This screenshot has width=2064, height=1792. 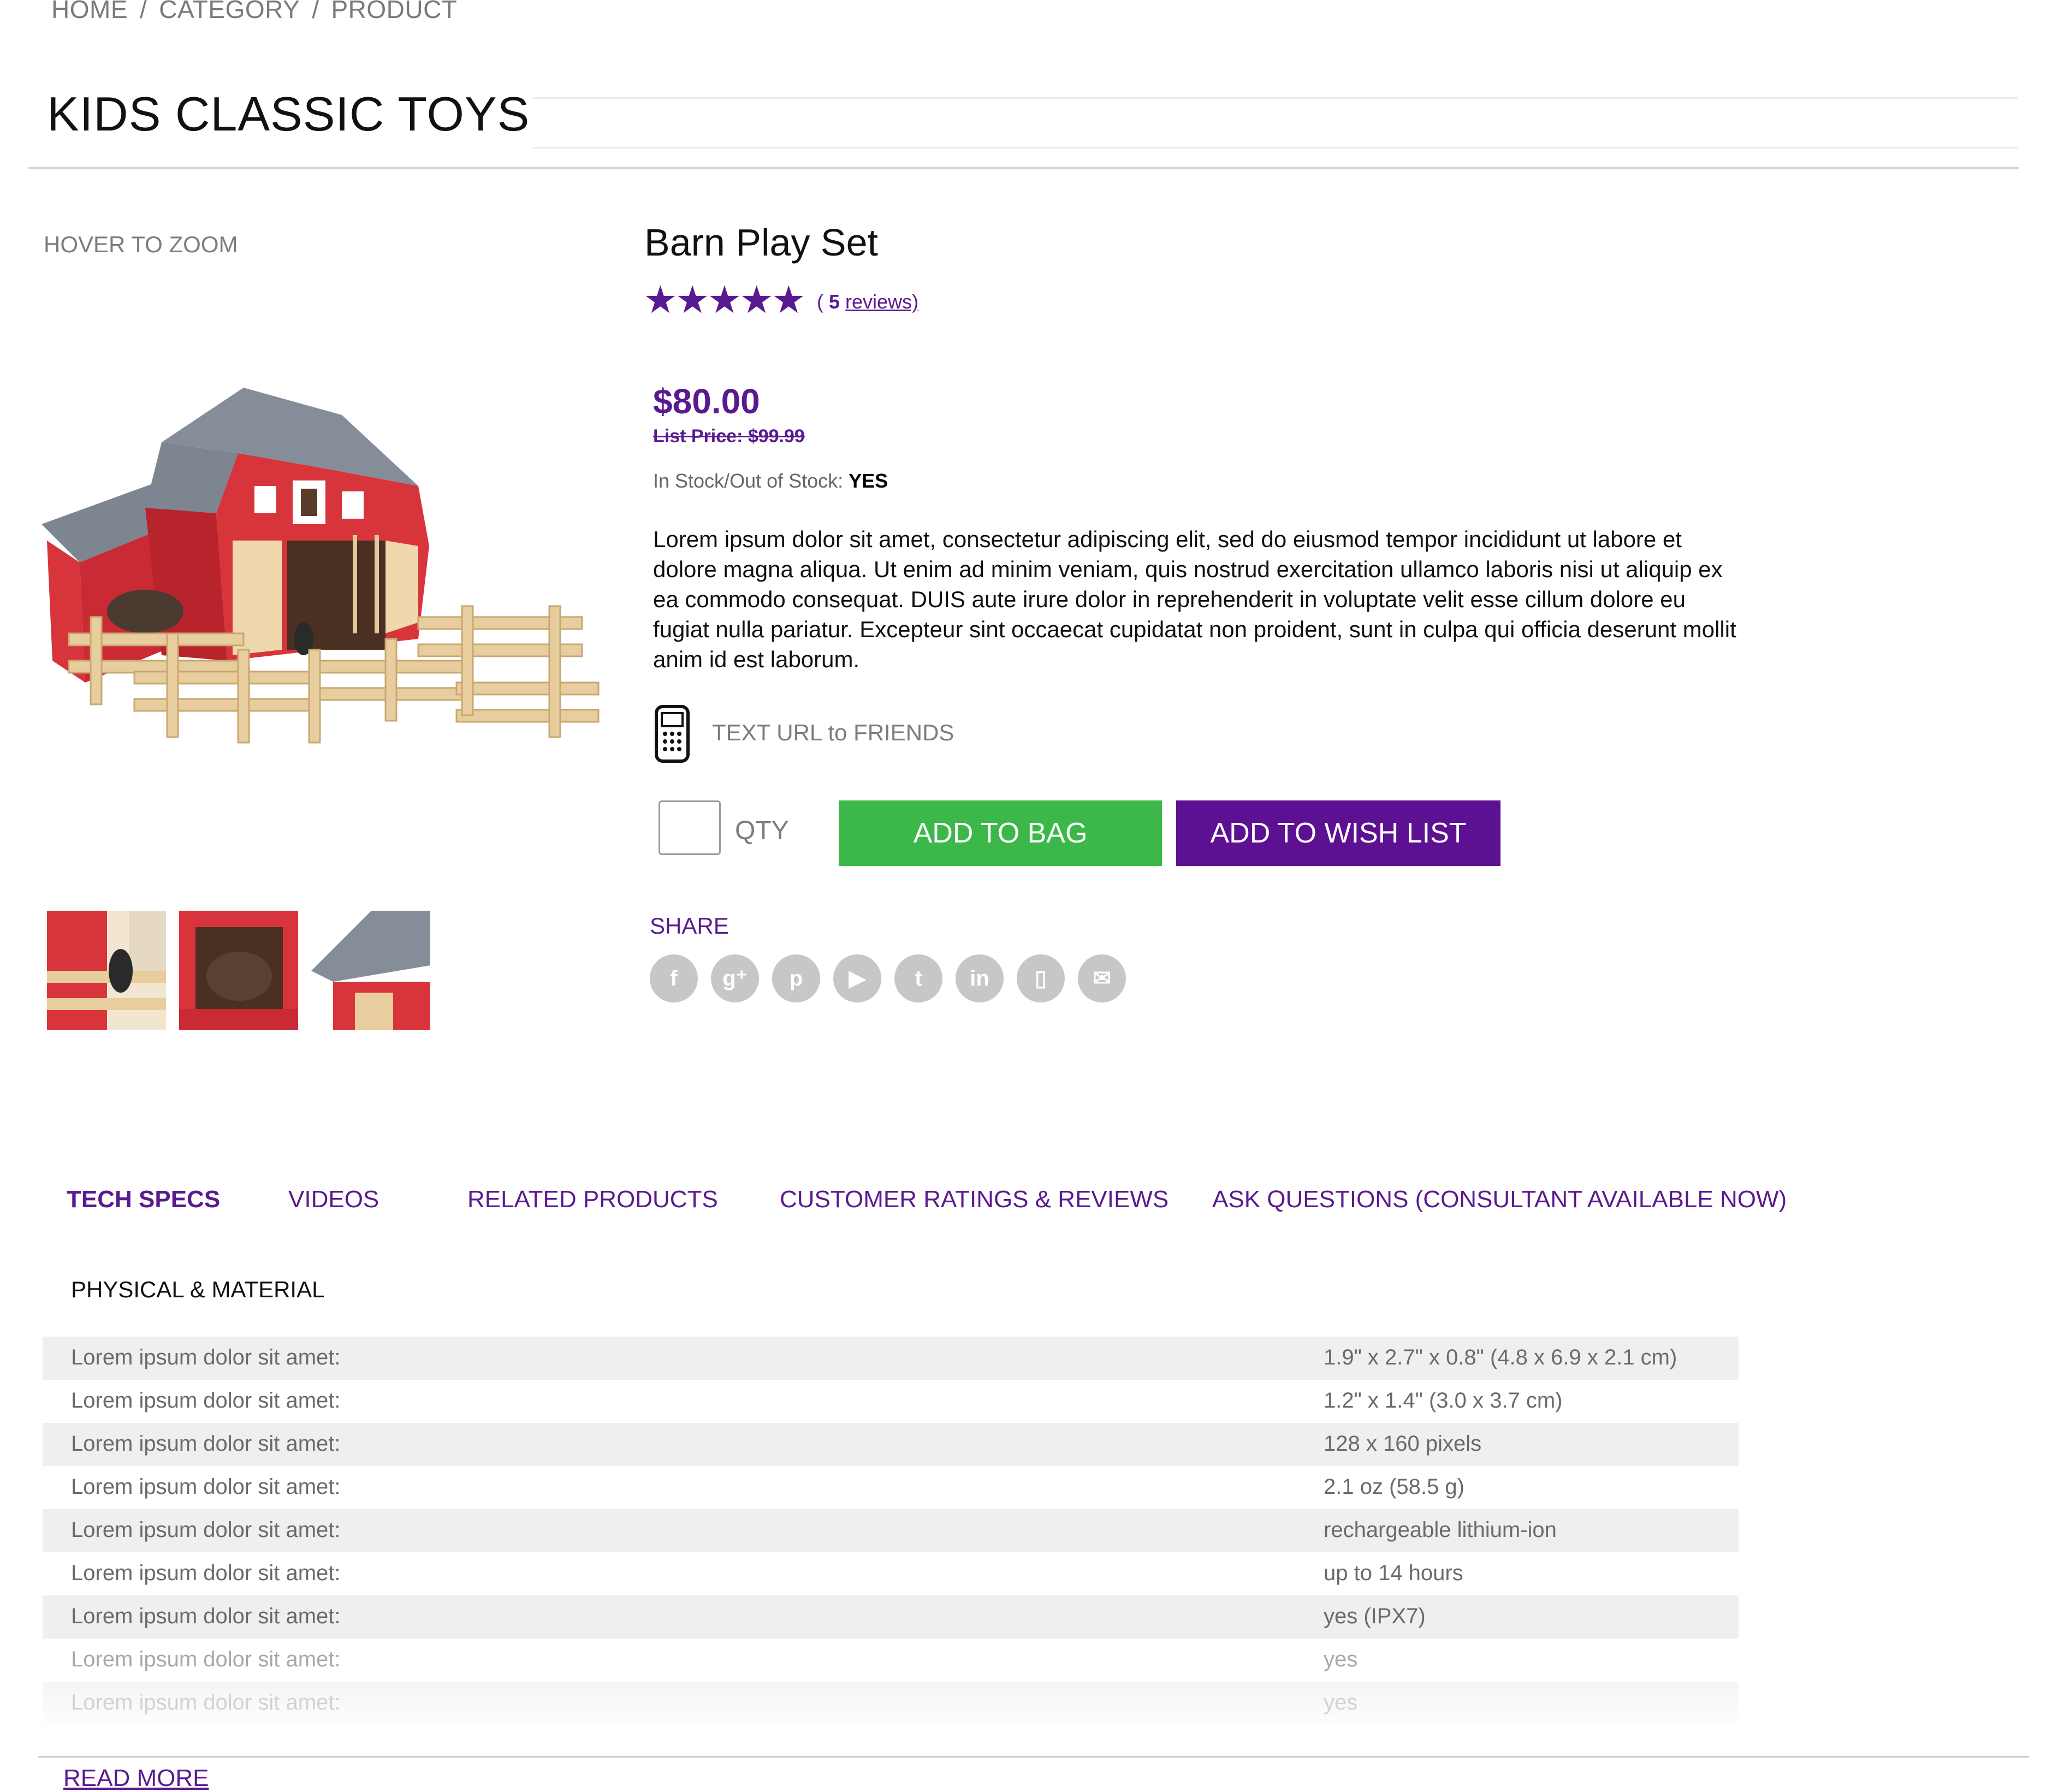 What do you see at coordinates (724, 299) in the screenshot?
I see `rating-stars: ★★★★★` at bounding box center [724, 299].